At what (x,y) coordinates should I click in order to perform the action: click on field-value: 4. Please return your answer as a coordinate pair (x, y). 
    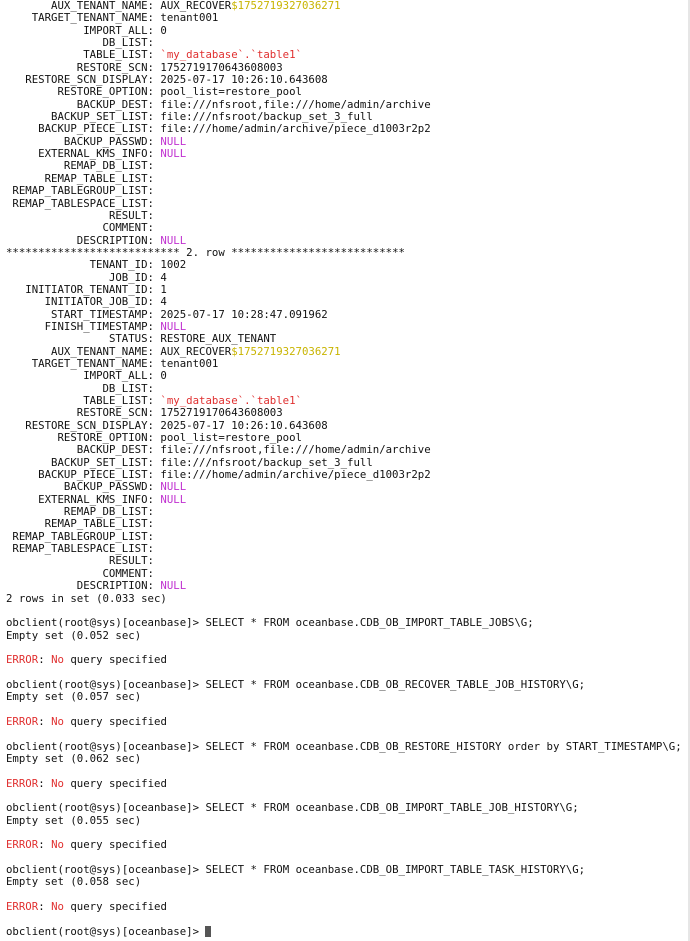
    Looking at the image, I should click on (163, 302).